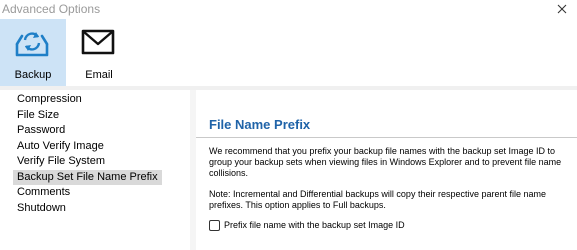  Describe the element at coordinates (38, 115) in the screenshot. I see `sidebar-item-file-size: File Size` at that location.